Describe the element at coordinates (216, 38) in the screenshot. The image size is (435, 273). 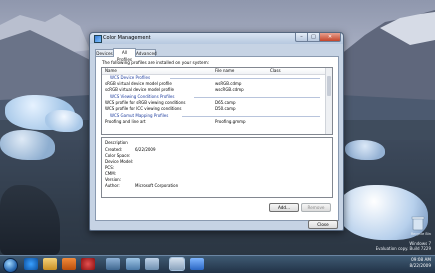
I see `title-bar: Color Management – □ ✕` at that location.